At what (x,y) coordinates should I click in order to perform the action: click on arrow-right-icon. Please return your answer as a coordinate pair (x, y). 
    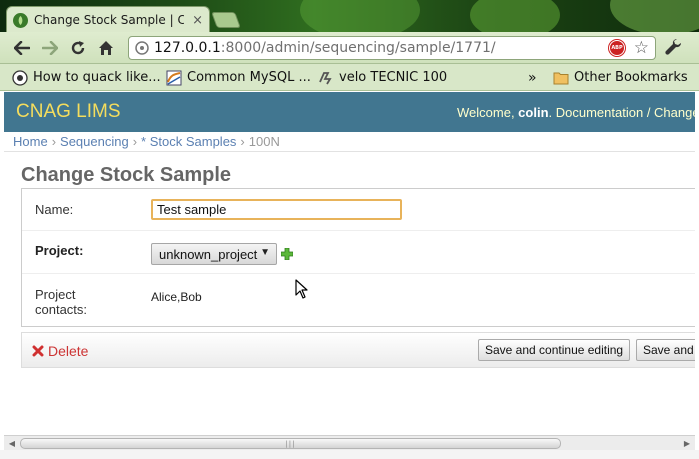
    Looking at the image, I should click on (50, 48).